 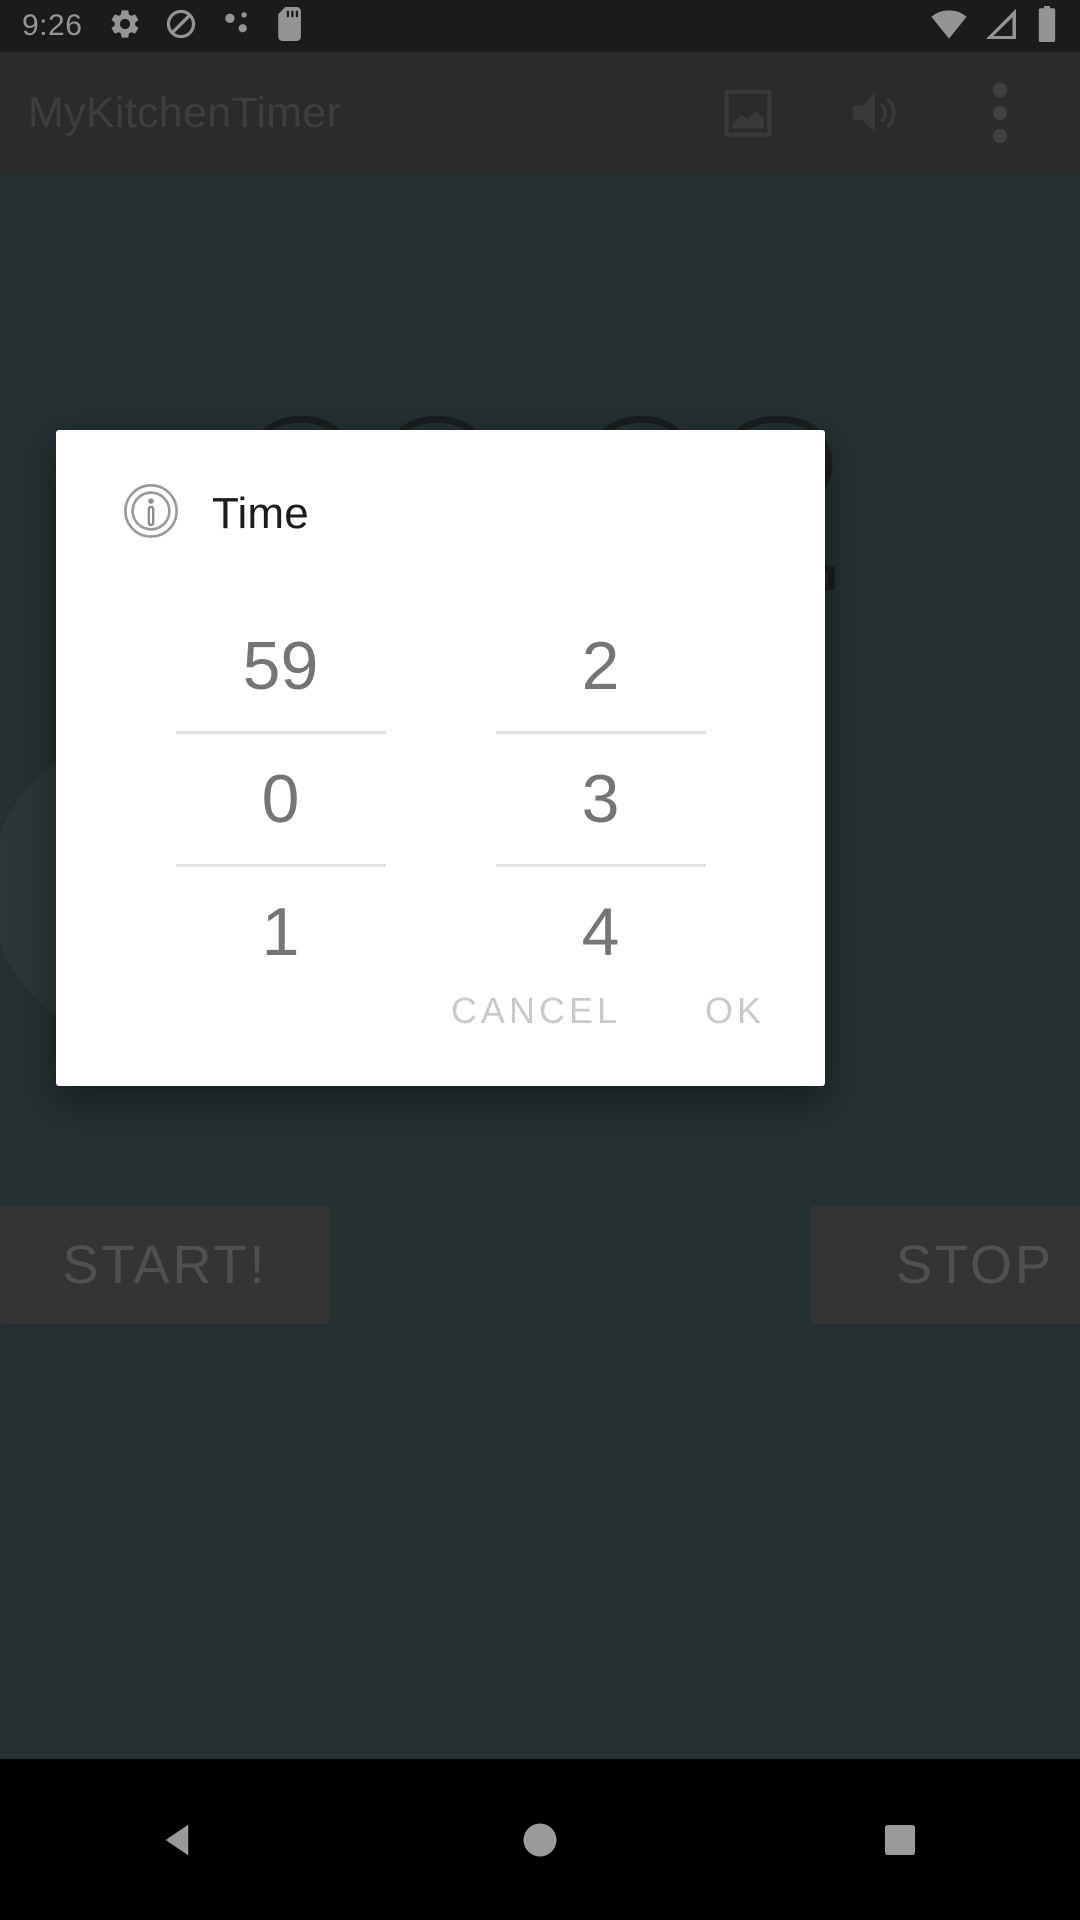 I want to click on dialog-title: Time, so click(x=260, y=513).